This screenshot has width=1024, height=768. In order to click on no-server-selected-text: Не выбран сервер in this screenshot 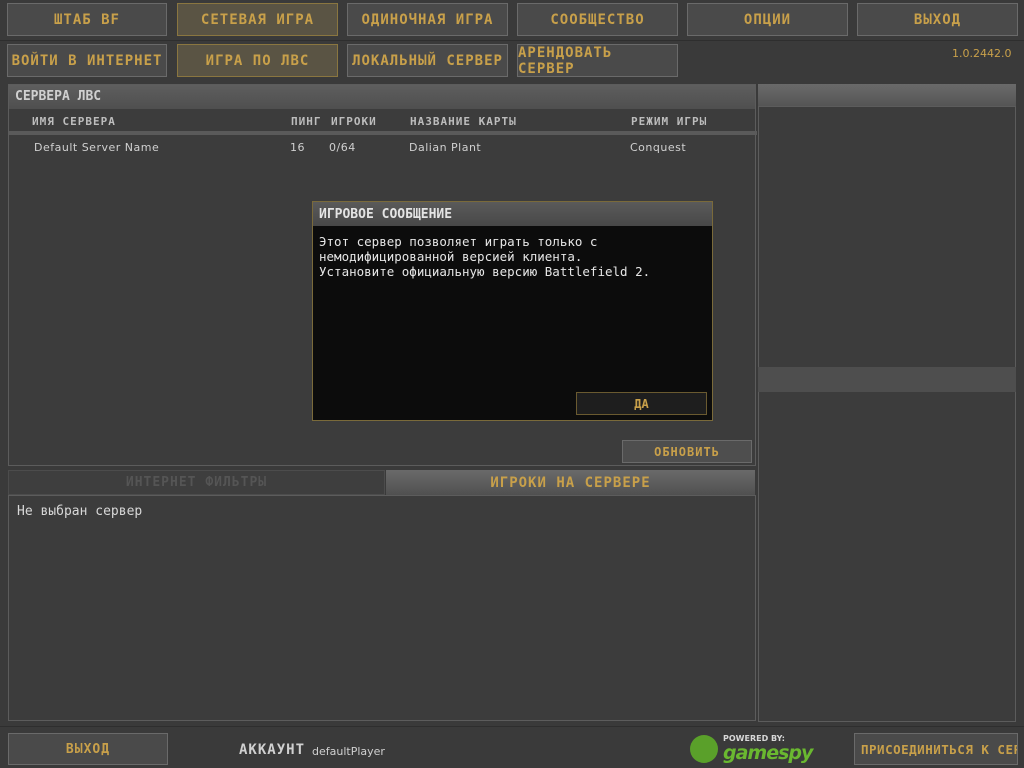, I will do `click(80, 511)`.